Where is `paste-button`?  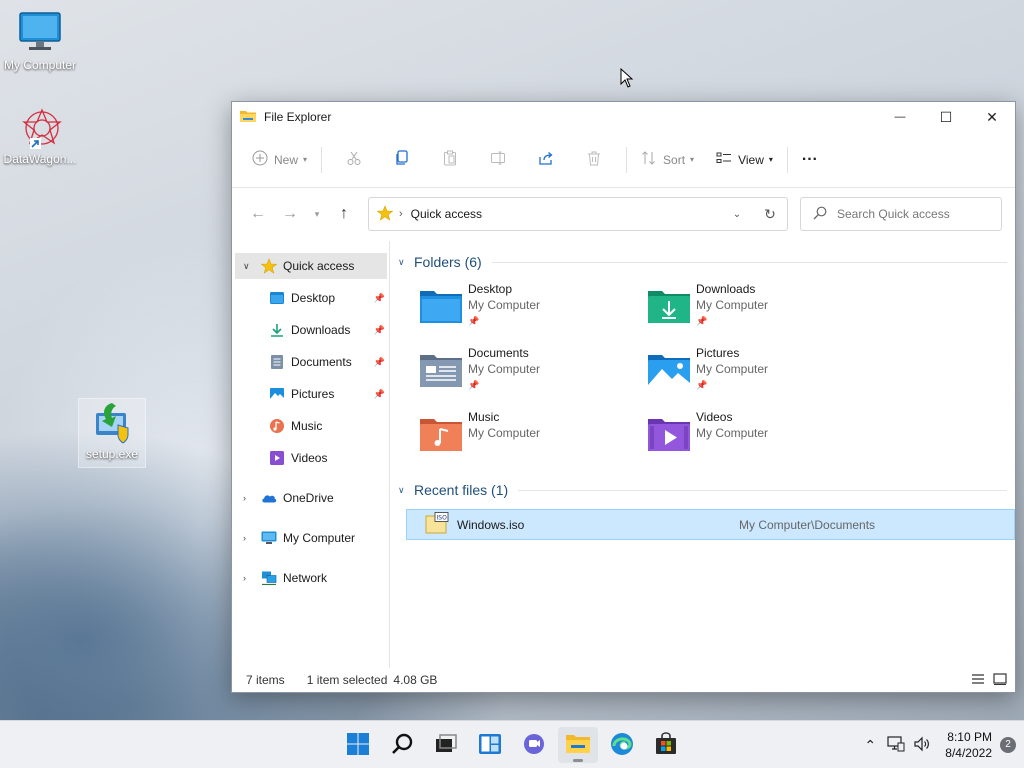 paste-button is located at coordinates (450, 160).